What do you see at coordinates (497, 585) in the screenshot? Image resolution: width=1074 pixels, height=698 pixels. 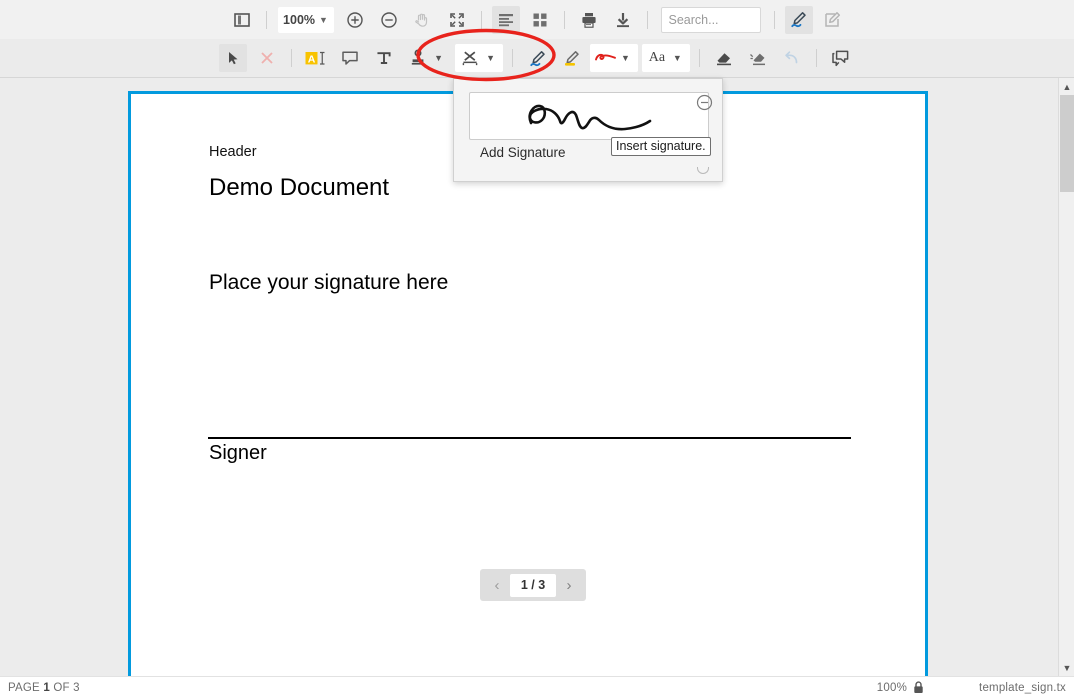 I see `previous-page-button: ‹` at bounding box center [497, 585].